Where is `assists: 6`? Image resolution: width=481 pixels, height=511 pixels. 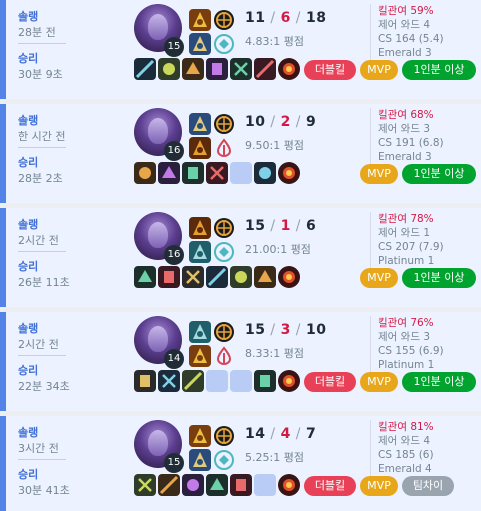 assists: 6 is located at coordinates (311, 226).